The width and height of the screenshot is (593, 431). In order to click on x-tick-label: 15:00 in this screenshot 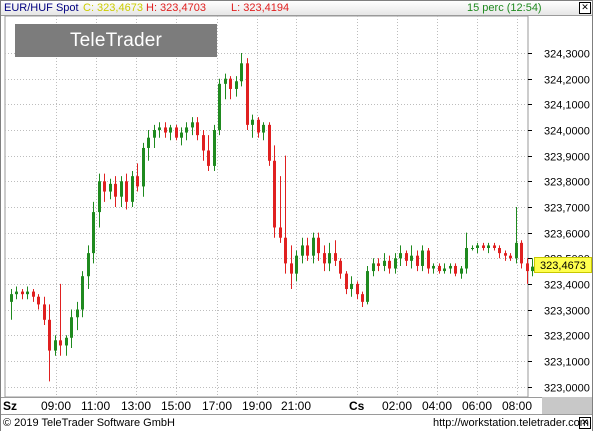, I will do `click(176, 406)`.